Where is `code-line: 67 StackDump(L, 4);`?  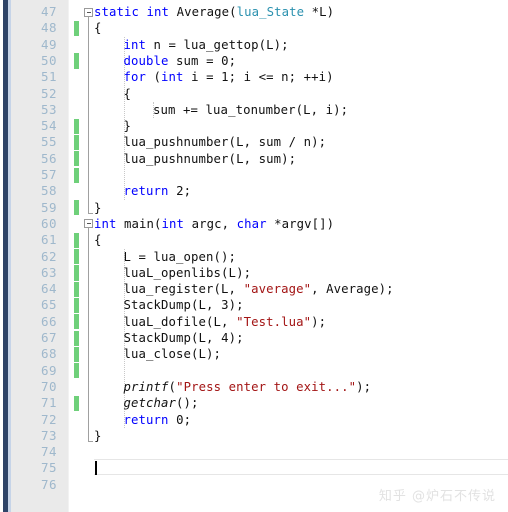 code-line: 67 StackDump(L, 4); is located at coordinates (254, 338).